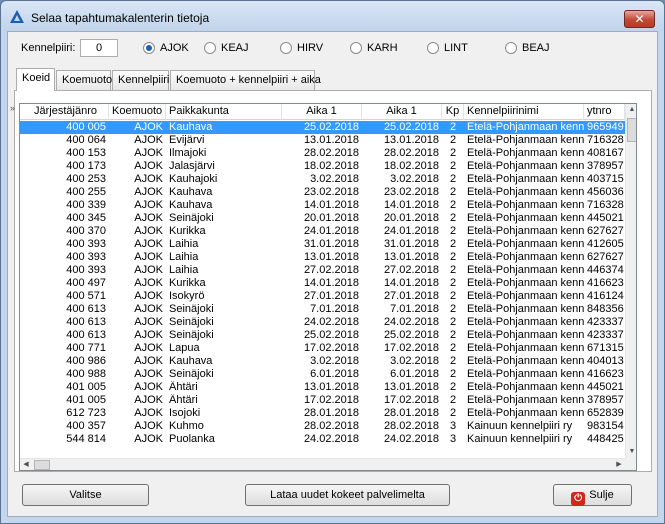 The width and height of the screenshot is (665, 524). What do you see at coordinates (26, 464) in the screenshot?
I see `scroll-left-icon: ◀` at bounding box center [26, 464].